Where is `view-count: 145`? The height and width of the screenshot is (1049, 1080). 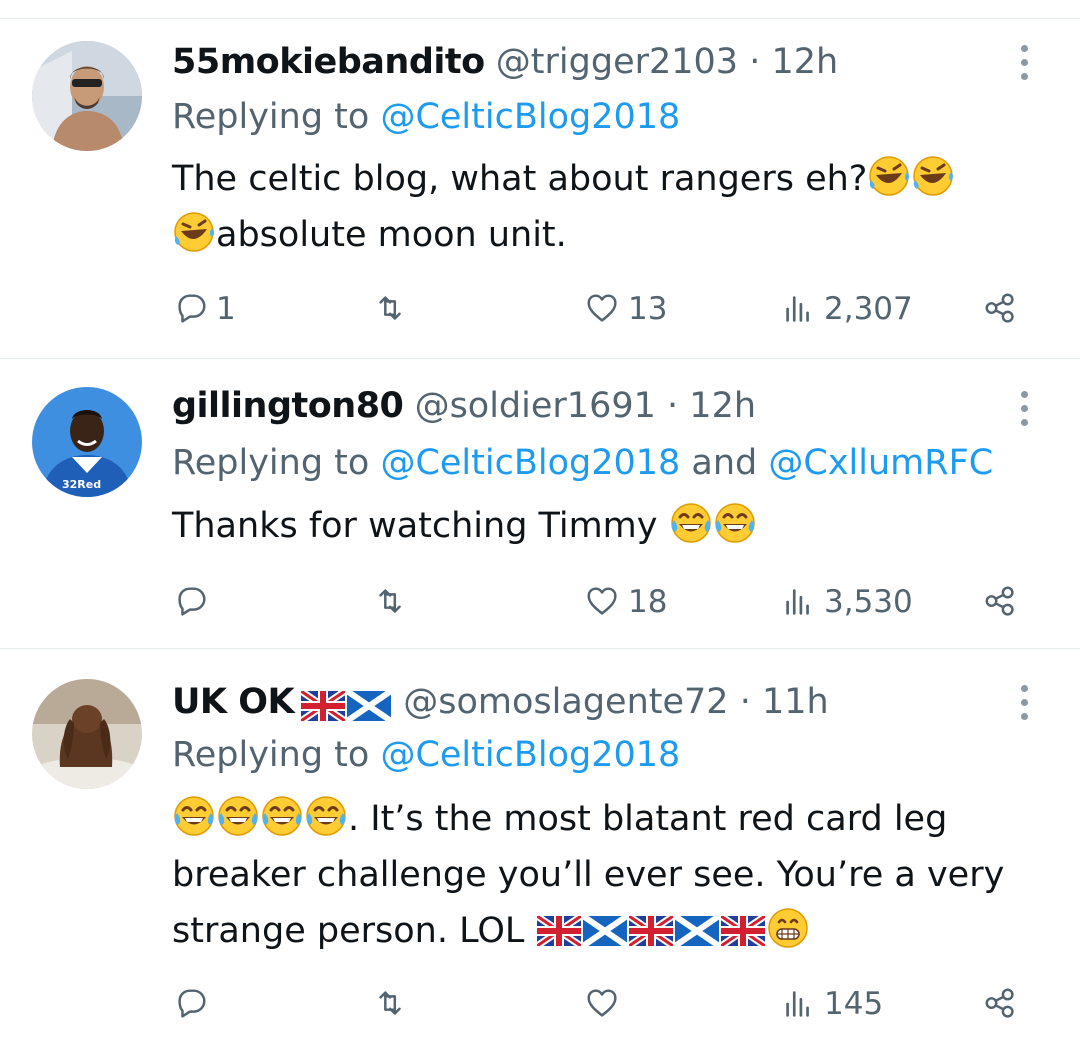 view-count: 145 is located at coordinates (854, 1004).